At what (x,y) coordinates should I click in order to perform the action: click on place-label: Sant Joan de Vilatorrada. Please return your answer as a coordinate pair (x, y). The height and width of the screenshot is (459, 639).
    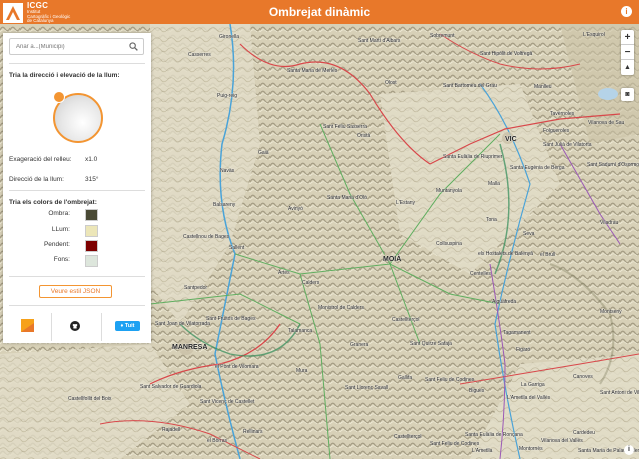
    Looking at the image, I should click on (182, 324).